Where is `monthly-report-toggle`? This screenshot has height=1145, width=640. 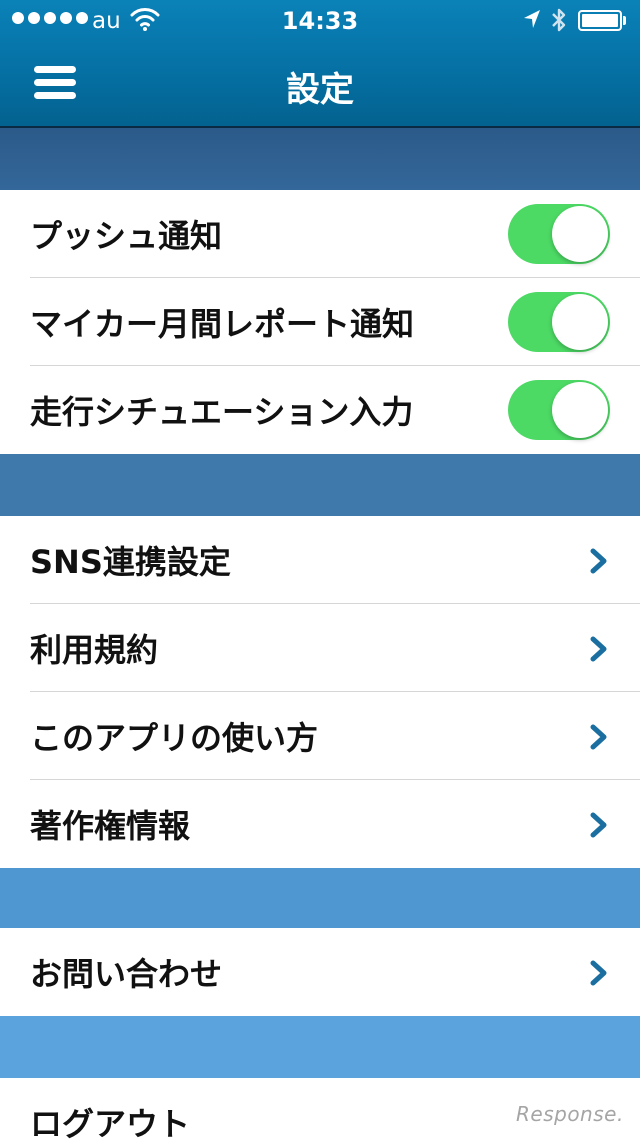 monthly-report-toggle is located at coordinates (559, 322).